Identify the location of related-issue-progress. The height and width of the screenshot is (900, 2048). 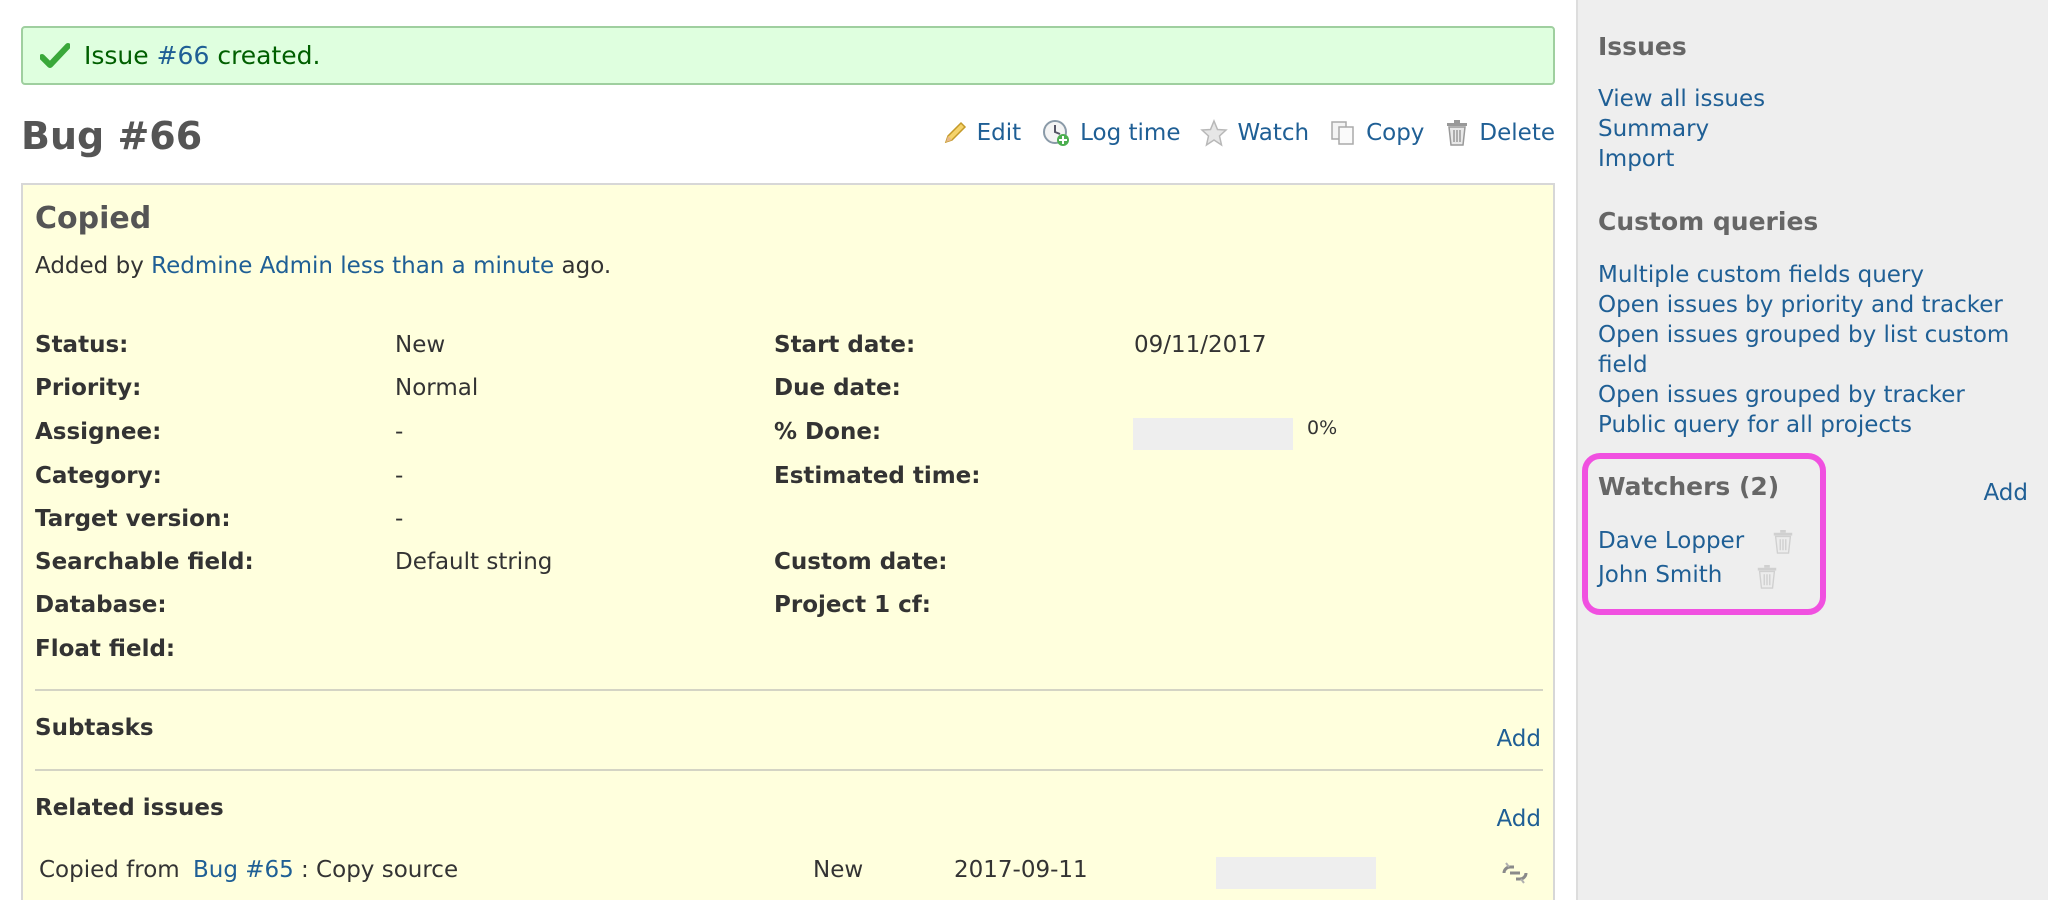
(1296, 873).